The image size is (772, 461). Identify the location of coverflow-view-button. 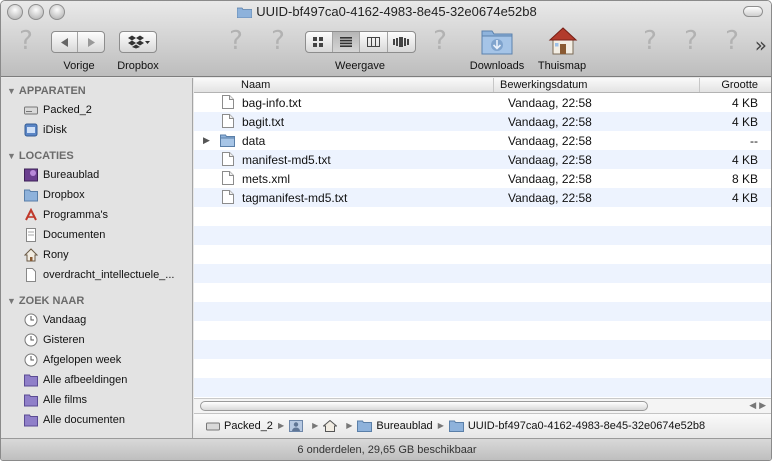
(401, 42).